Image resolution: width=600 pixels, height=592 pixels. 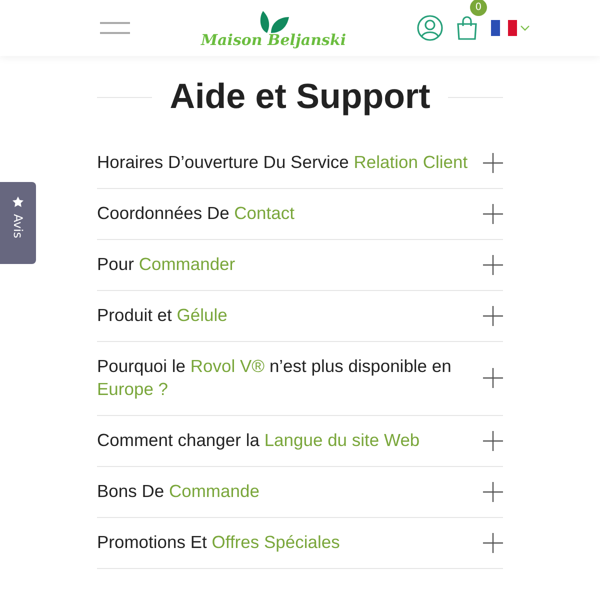 What do you see at coordinates (219, 542) in the screenshot?
I see `faq-question: Promotions Et Offres Spéciales` at bounding box center [219, 542].